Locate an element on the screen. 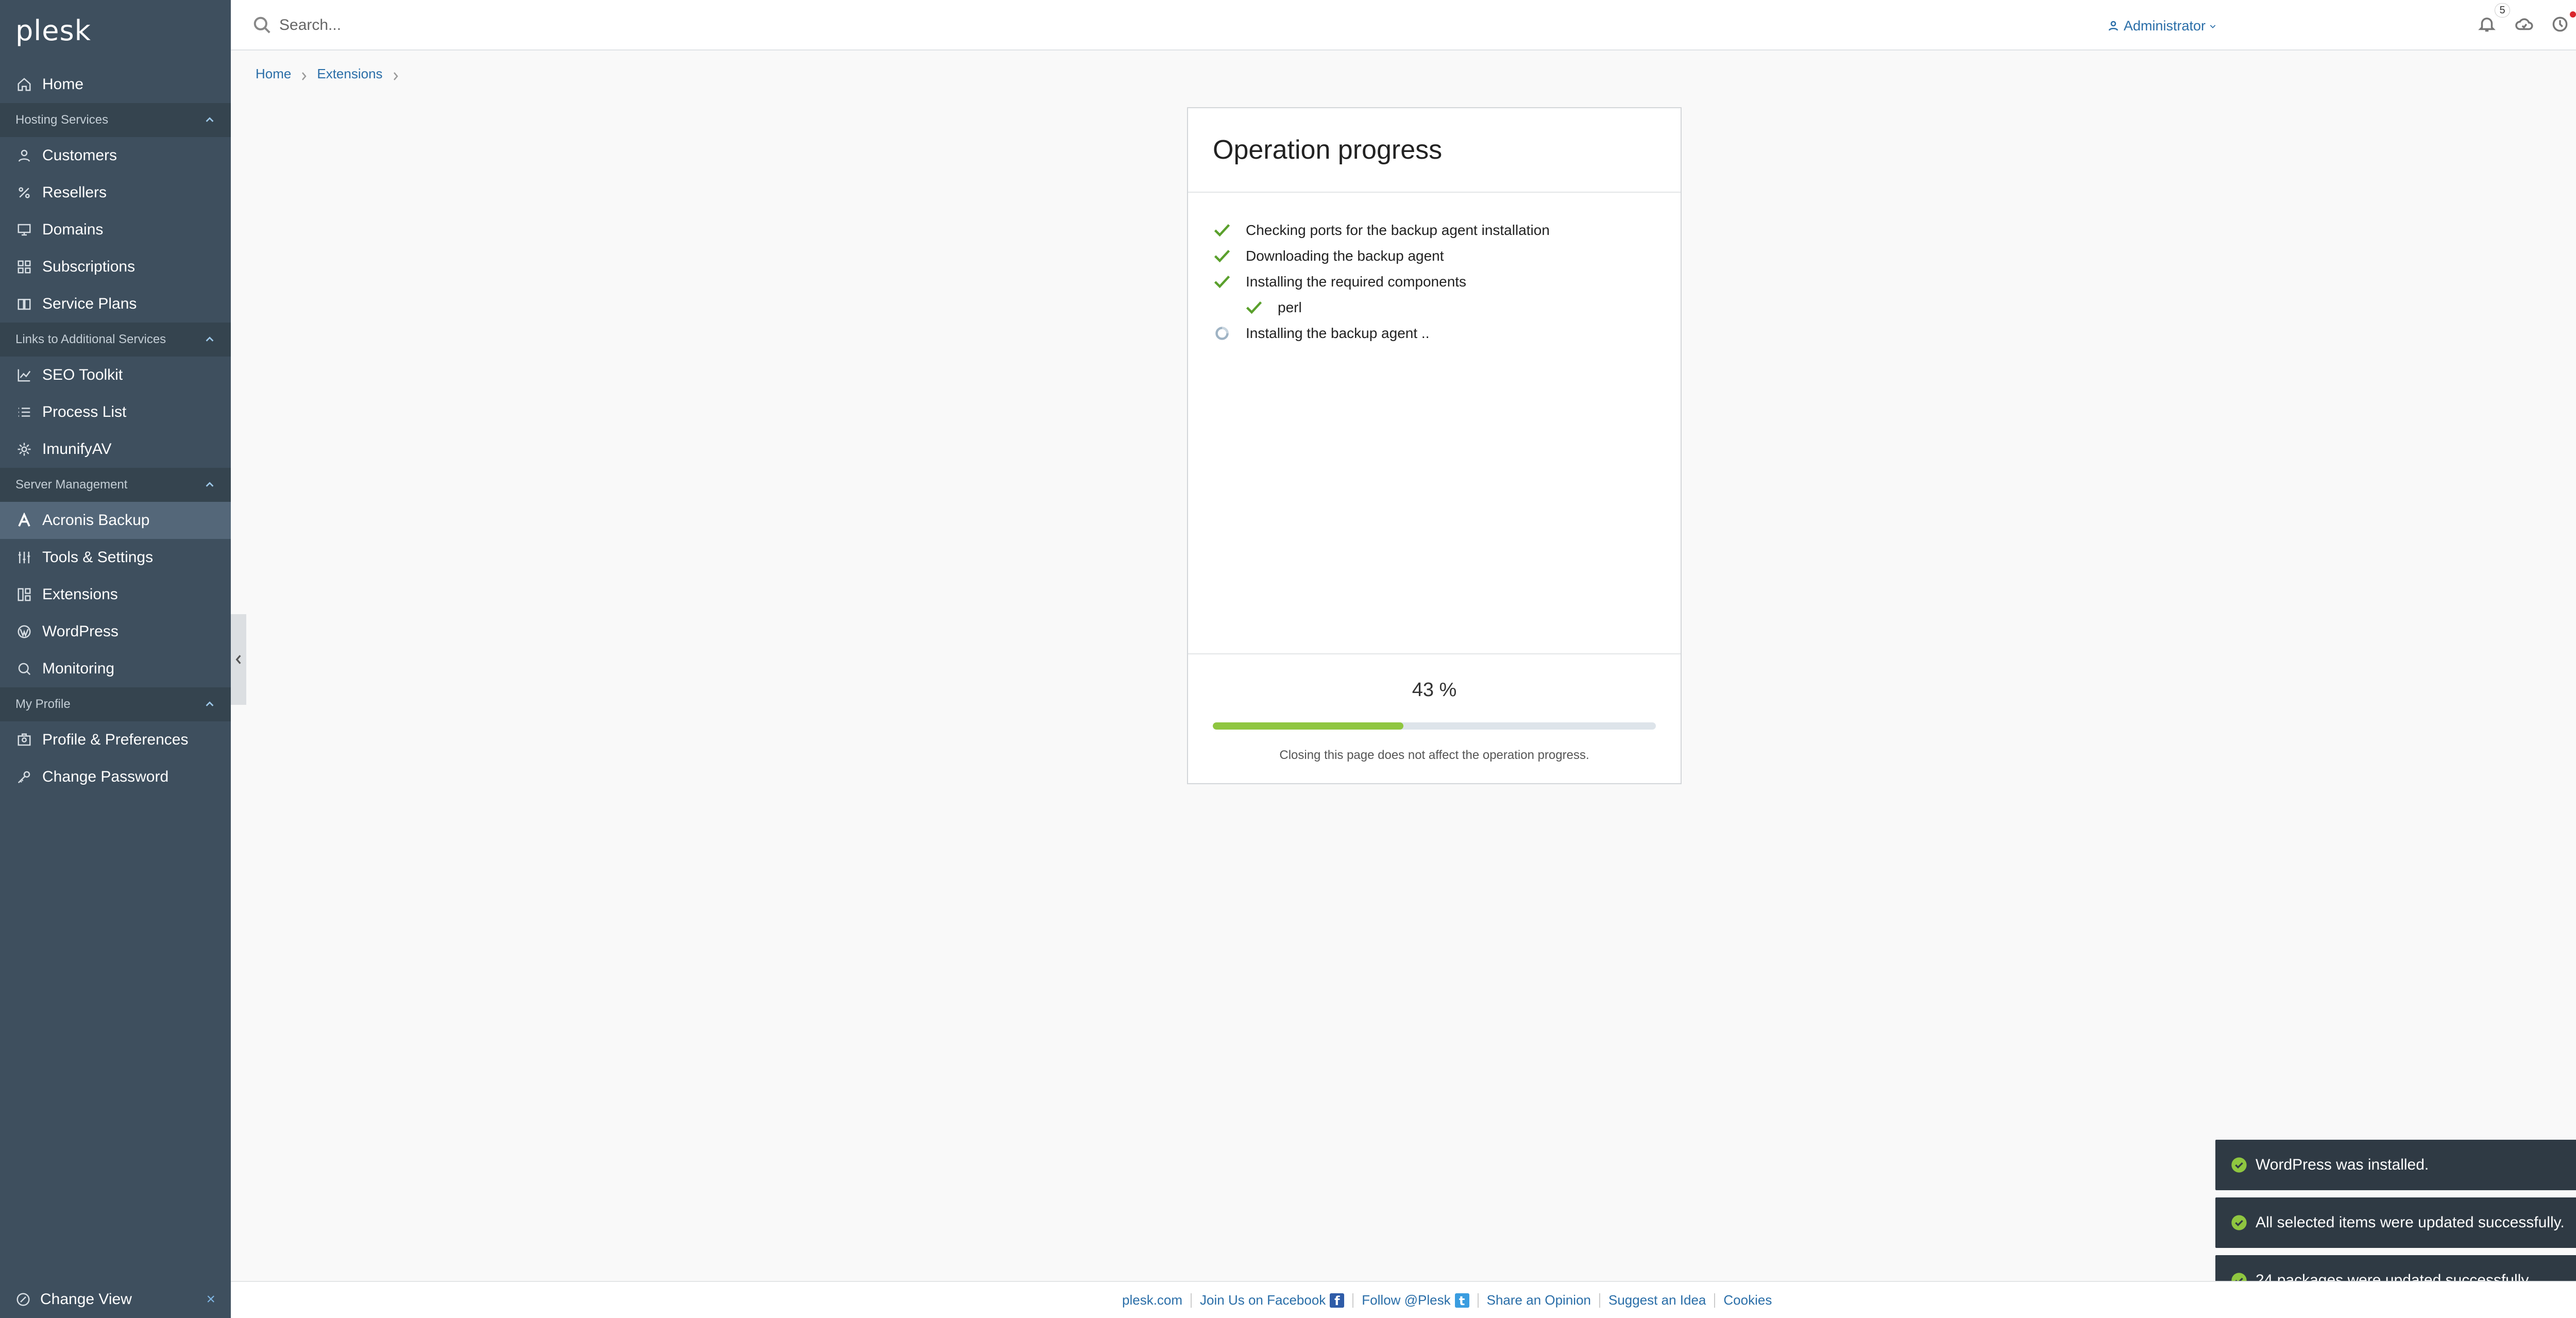  footer-link-suggest-idea: Suggest an Idea is located at coordinates (1657, 1300).